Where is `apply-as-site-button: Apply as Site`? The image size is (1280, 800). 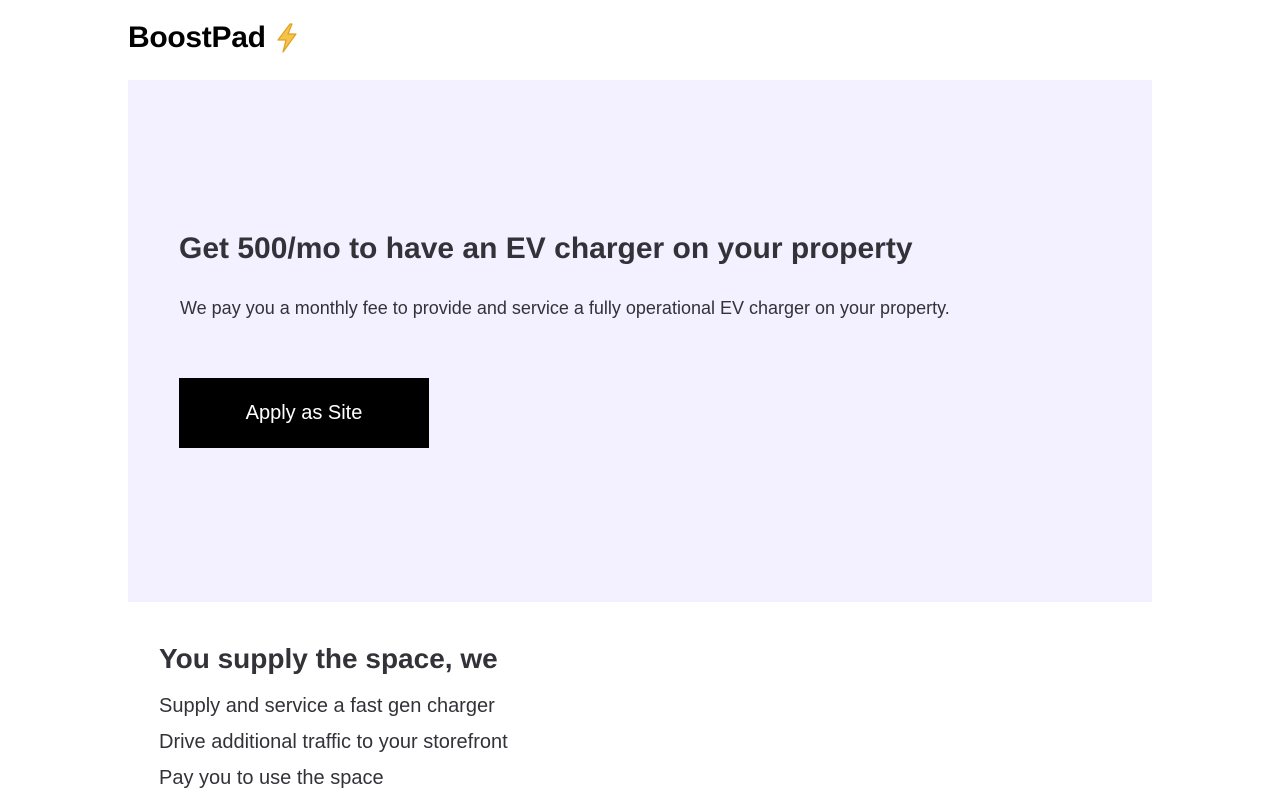 apply-as-site-button: Apply as Site is located at coordinates (304, 413).